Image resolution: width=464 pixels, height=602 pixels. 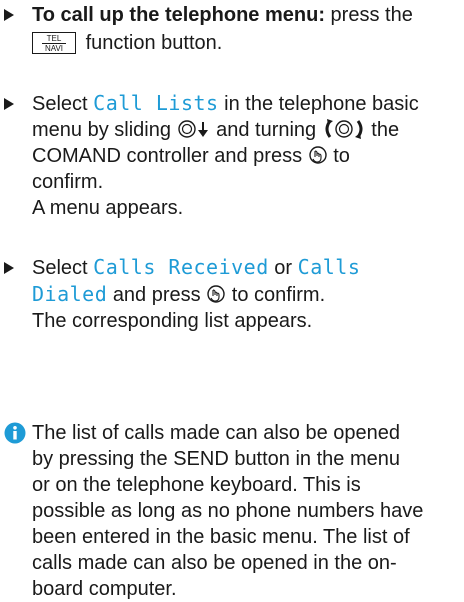 I want to click on menu-item-call-lists: Call Lists, so click(x=156, y=103).